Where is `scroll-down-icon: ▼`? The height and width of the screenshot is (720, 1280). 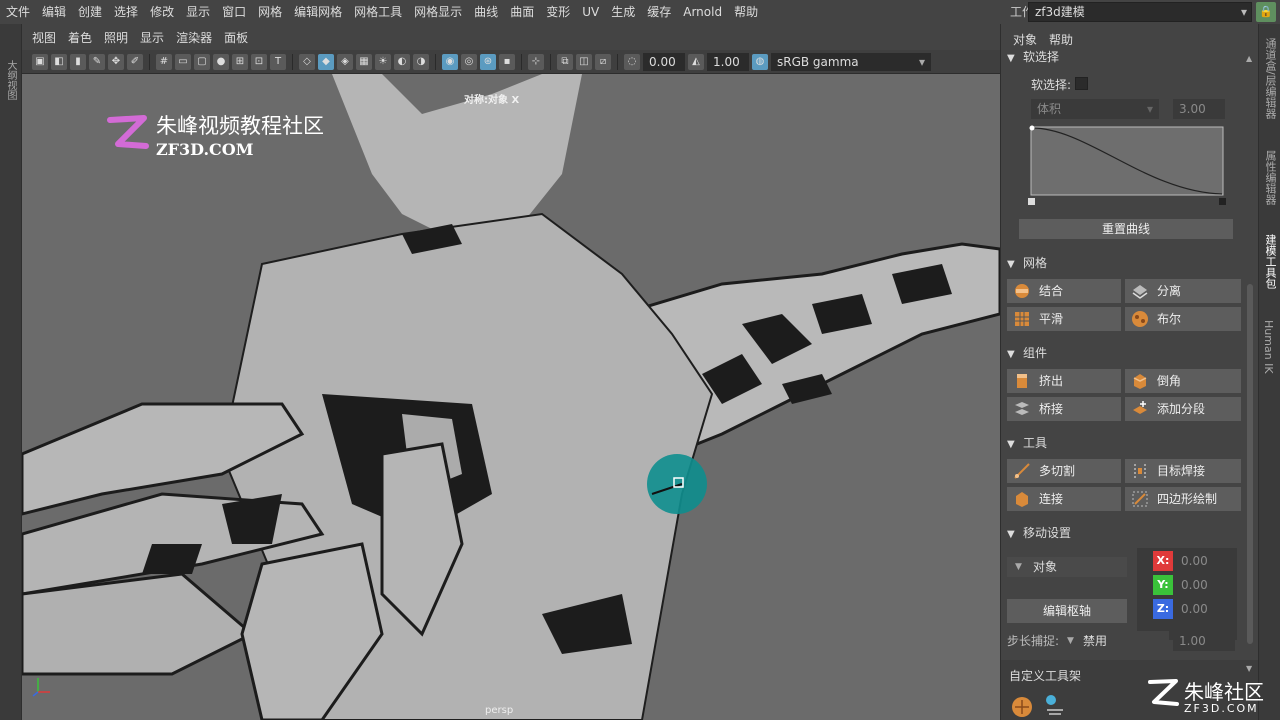
scroll-down-icon: ▼ is located at coordinates (1249, 668).